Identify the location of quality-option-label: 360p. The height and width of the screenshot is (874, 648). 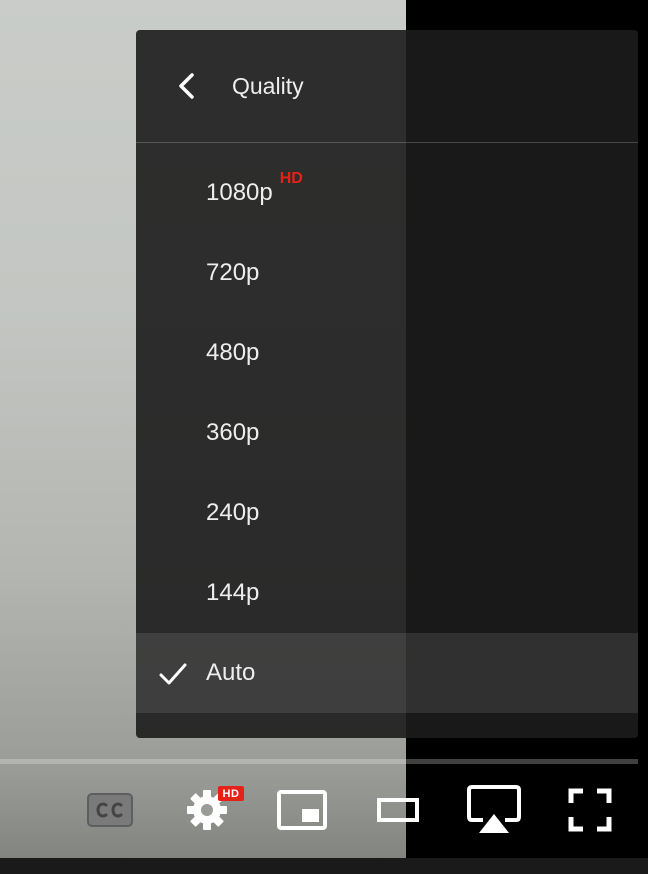
(233, 432).